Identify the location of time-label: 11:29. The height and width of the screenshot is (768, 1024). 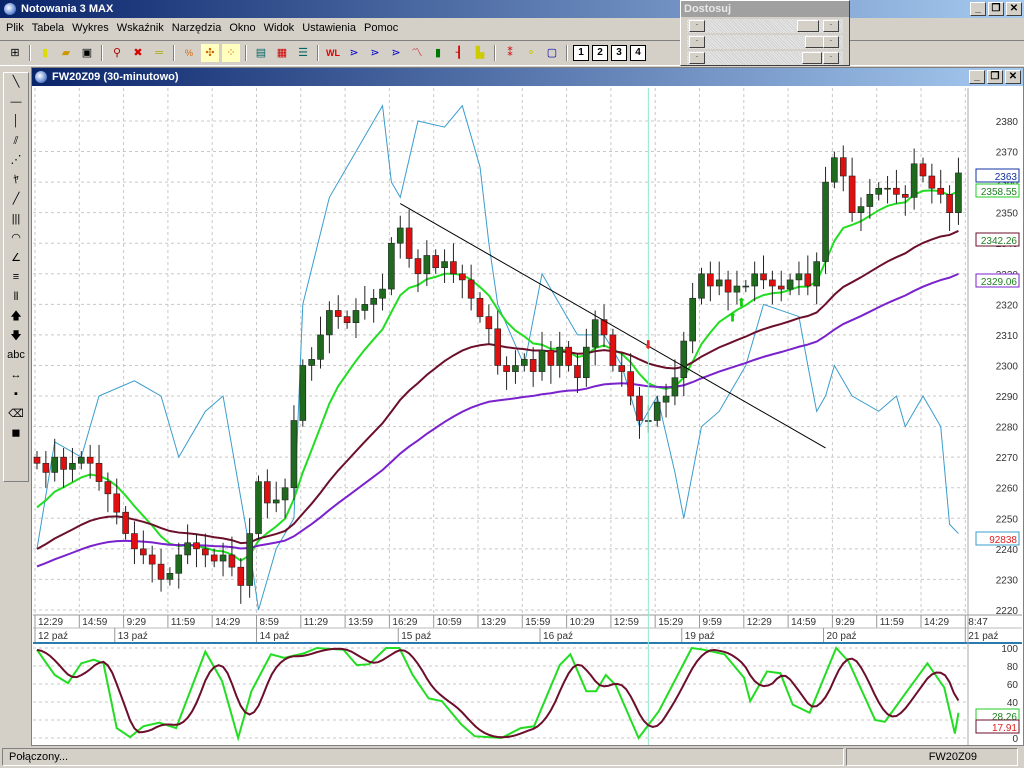
(316, 622).